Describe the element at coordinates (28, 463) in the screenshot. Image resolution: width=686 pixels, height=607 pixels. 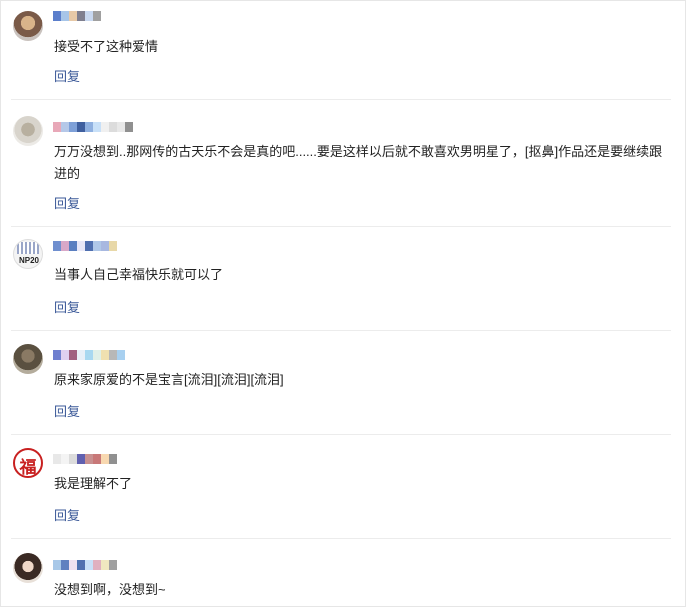
I see `fu-character-avatar: 福` at that location.